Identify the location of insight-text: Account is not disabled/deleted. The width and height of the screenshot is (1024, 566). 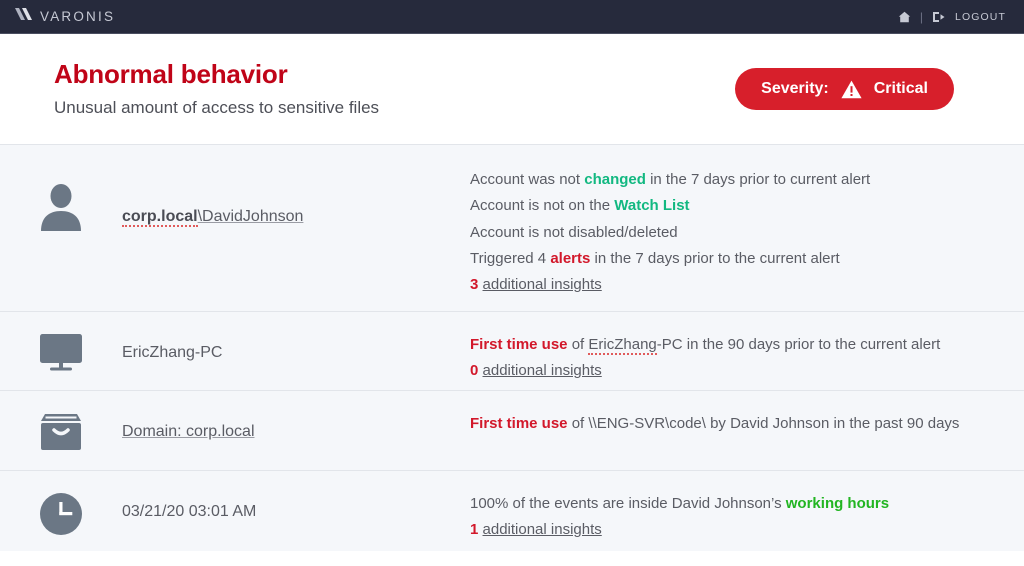
(574, 232).